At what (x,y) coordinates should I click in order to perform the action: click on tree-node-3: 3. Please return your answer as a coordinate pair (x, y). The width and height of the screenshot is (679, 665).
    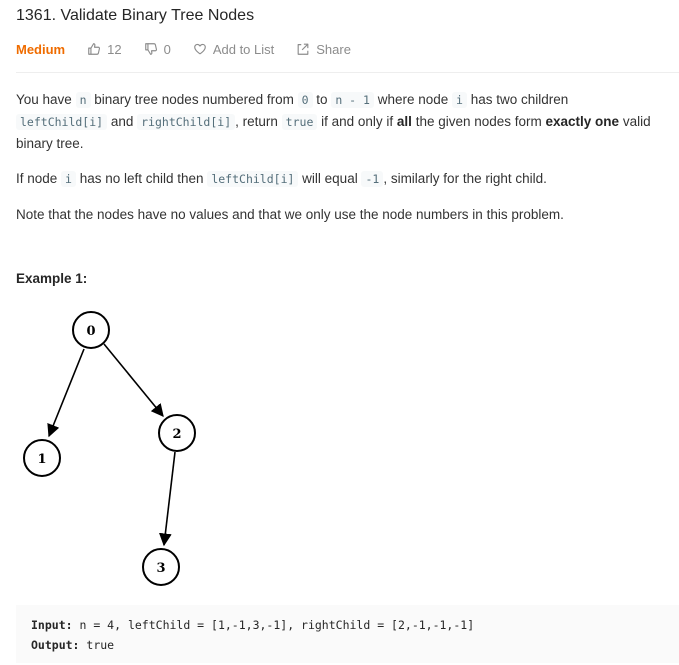
    Looking at the image, I should click on (161, 567).